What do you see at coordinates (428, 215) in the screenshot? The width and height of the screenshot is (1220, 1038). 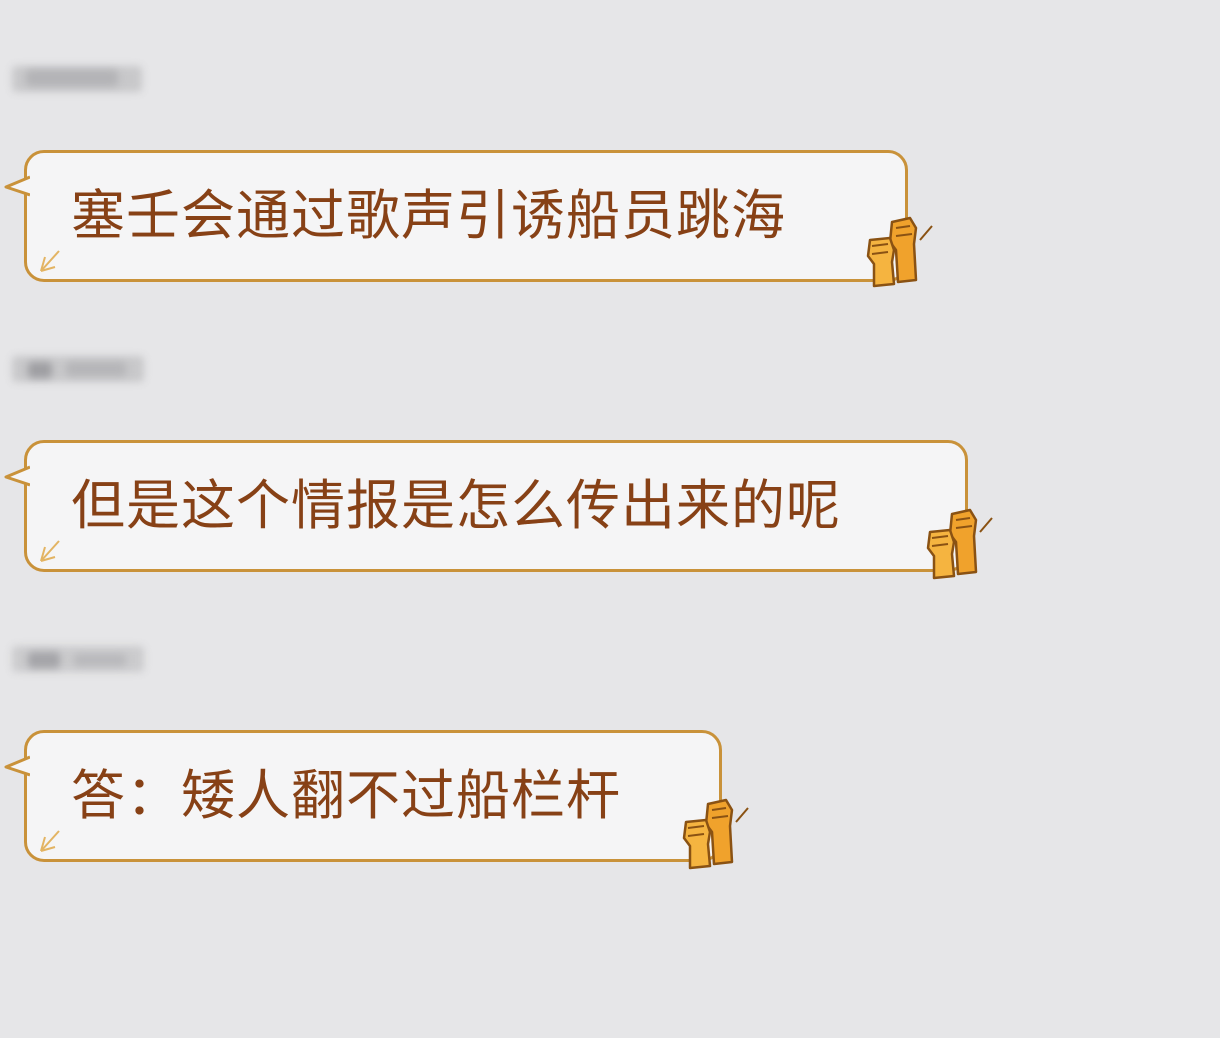 I see `message-text: 塞壬会通过歌声引诱船员跳海` at bounding box center [428, 215].